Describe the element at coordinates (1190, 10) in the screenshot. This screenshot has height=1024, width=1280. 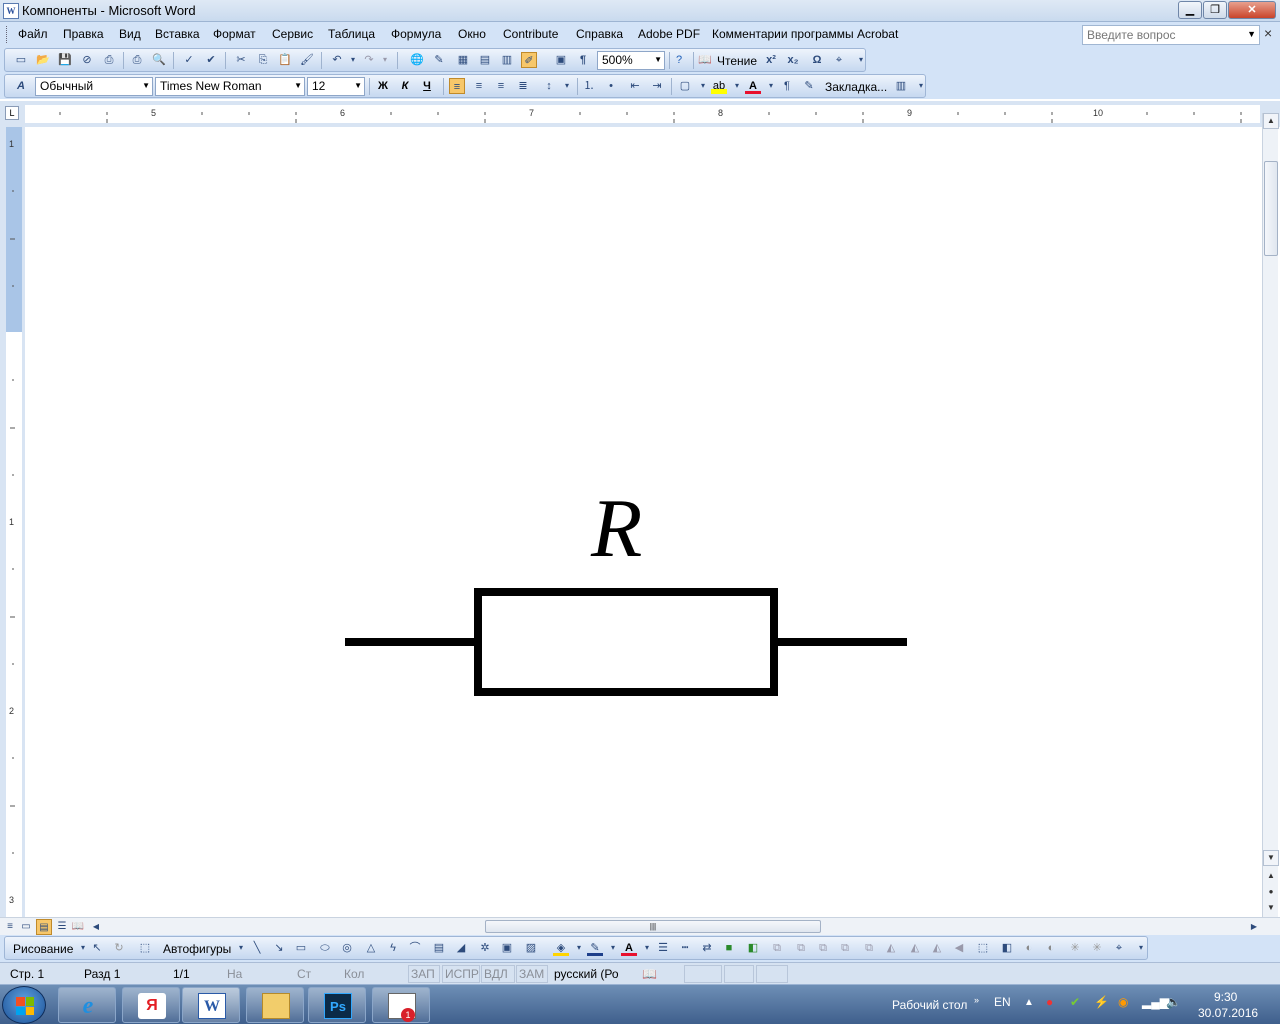
I see `minimize-button: ▁` at that location.